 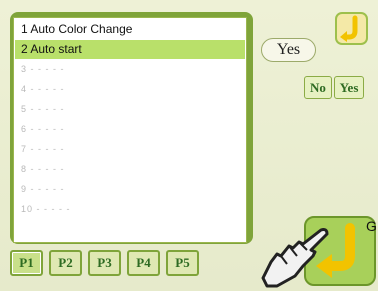 What do you see at coordinates (130, 109) in the screenshot?
I see `list-item: 5 - - - - -` at bounding box center [130, 109].